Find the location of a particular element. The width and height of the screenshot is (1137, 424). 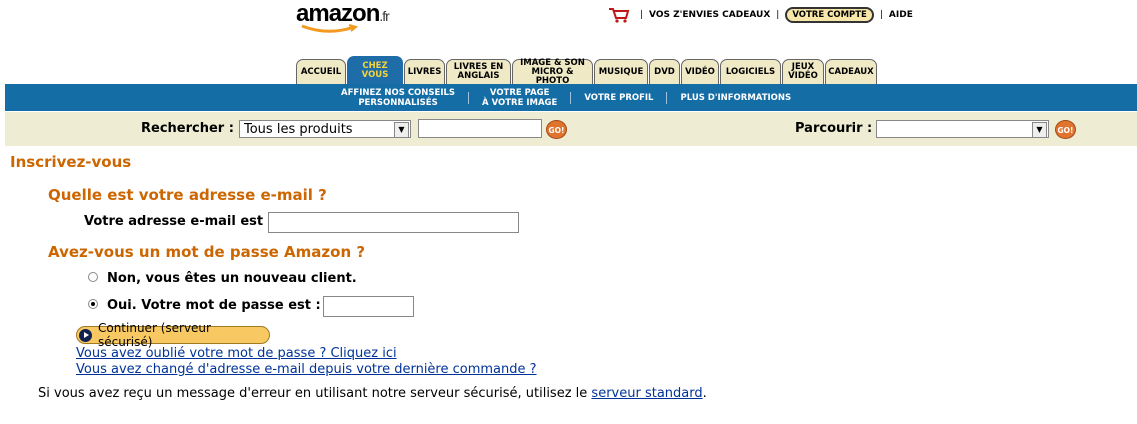

continue-label: Continuer (serveur sécurisé) is located at coordinates (154, 335).